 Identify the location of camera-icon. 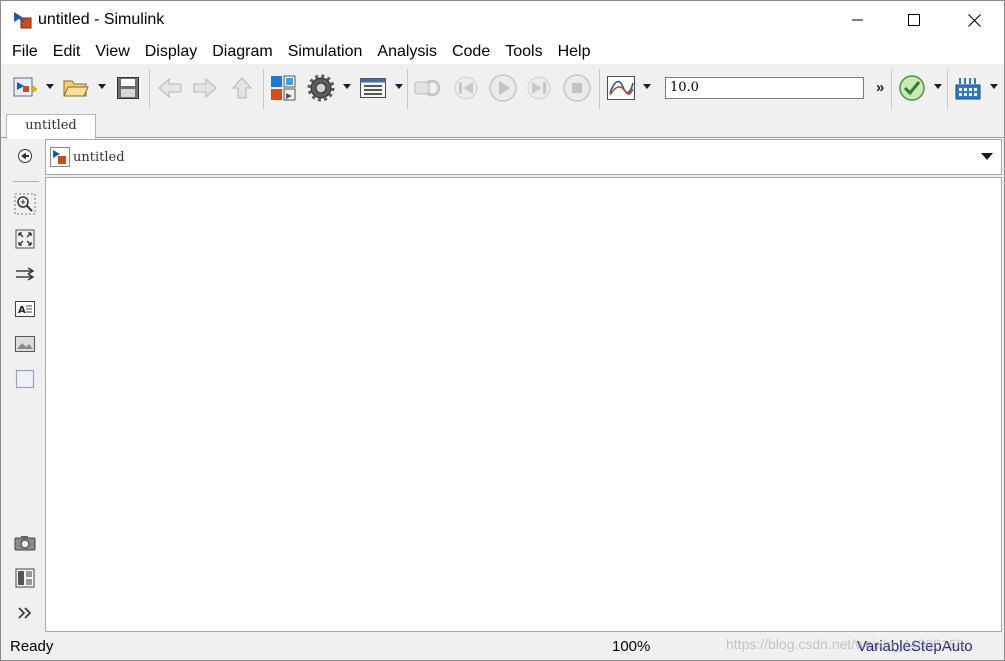
(25, 543).